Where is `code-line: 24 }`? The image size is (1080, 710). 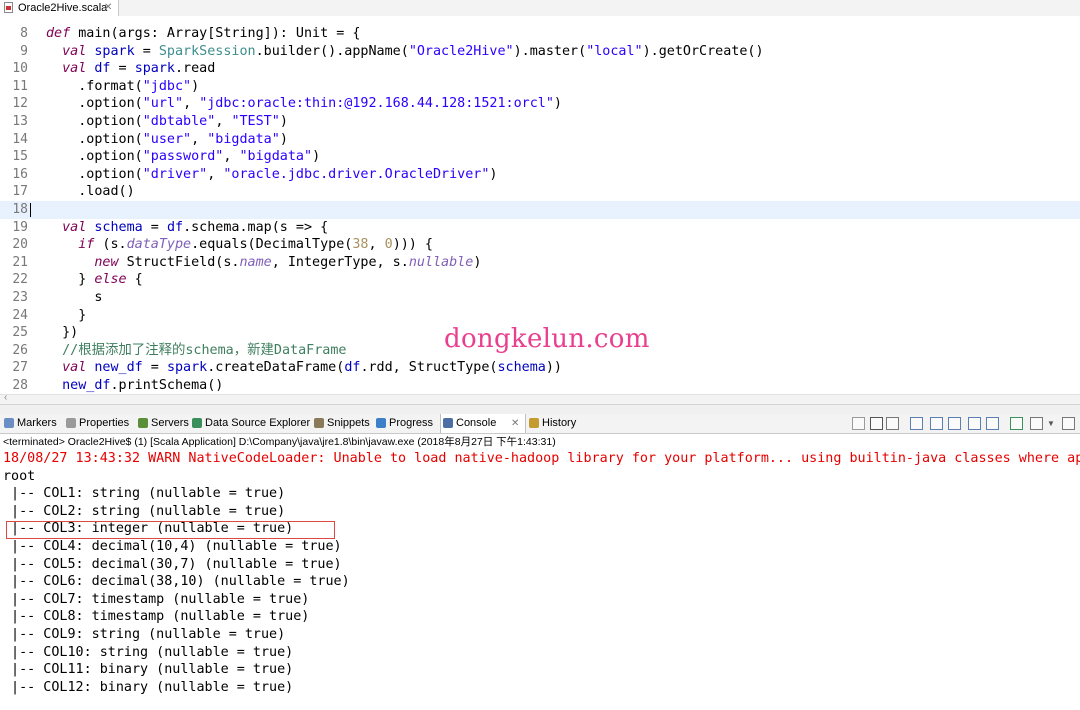
code-line: 24 } is located at coordinates (540, 316).